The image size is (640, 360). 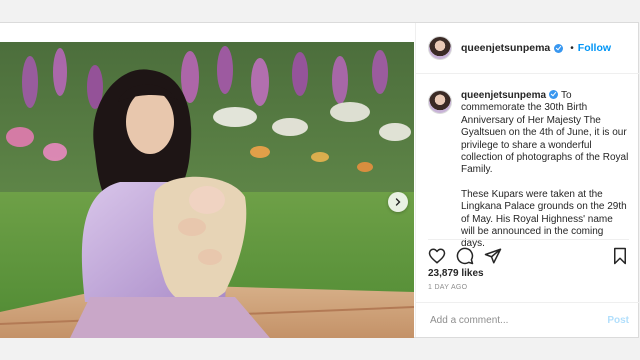 What do you see at coordinates (528, 253) in the screenshot?
I see `action-bar` at bounding box center [528, 253].